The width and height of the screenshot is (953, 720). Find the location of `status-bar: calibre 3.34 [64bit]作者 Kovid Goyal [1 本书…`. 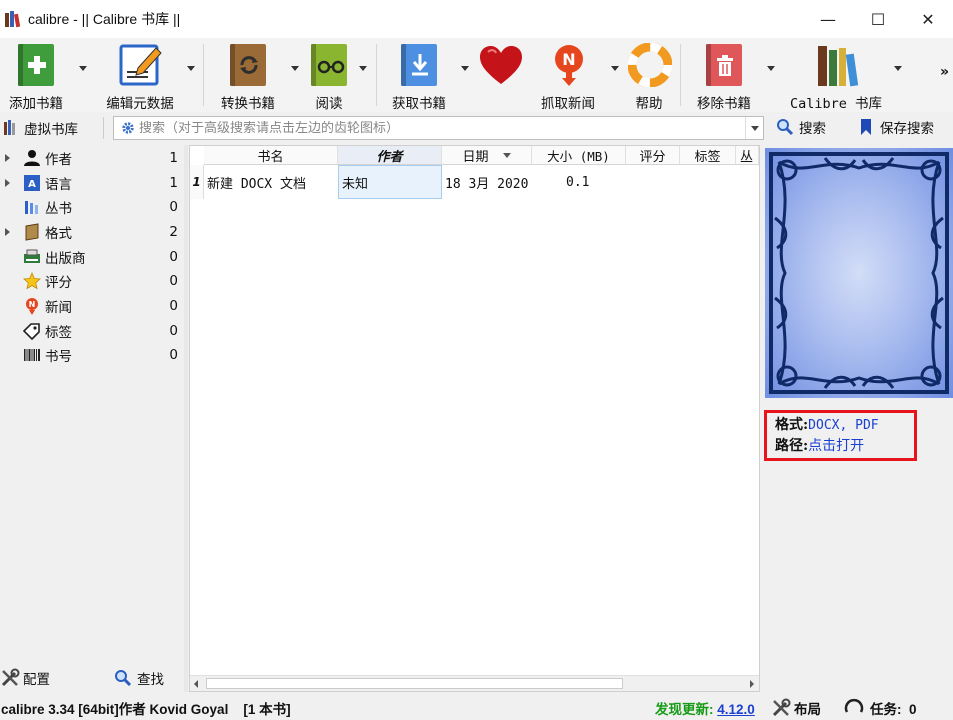

status-bar: calibre 3.34 [64bit]作者 Kovid Goyal [1 本书… is located at coordinates (476, 707).